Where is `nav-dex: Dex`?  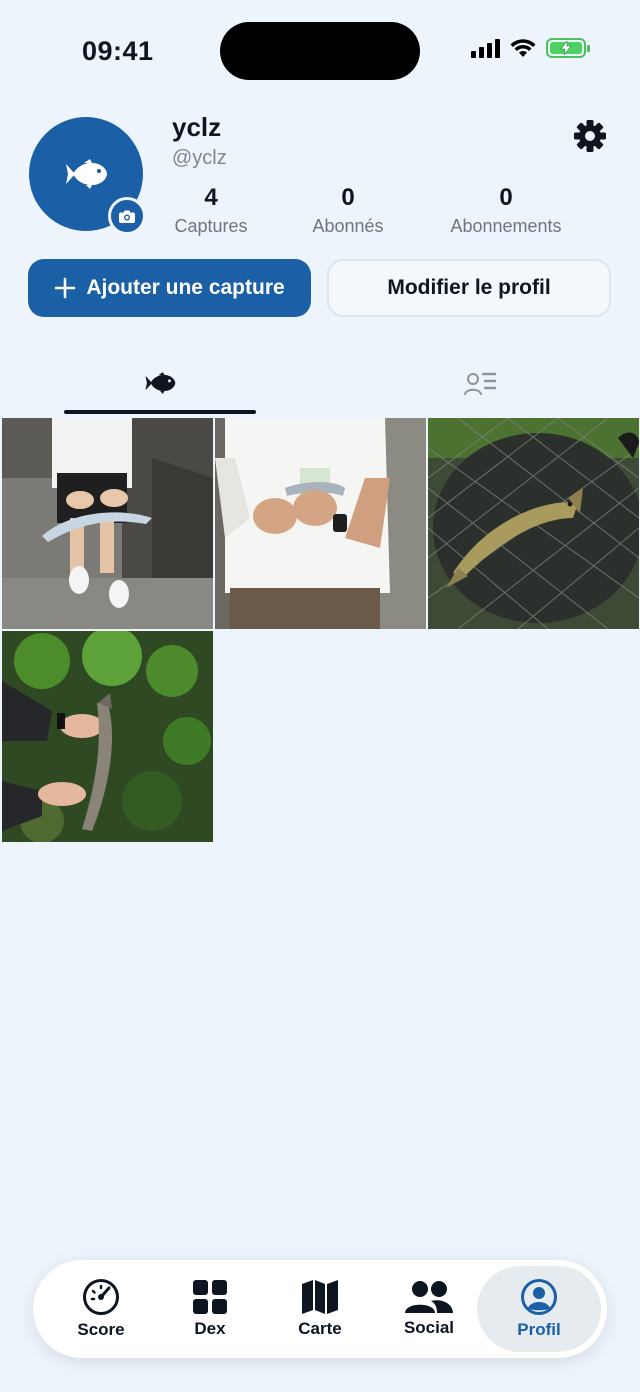
nav-dex: Dex is located at coordinates (210, 1309).